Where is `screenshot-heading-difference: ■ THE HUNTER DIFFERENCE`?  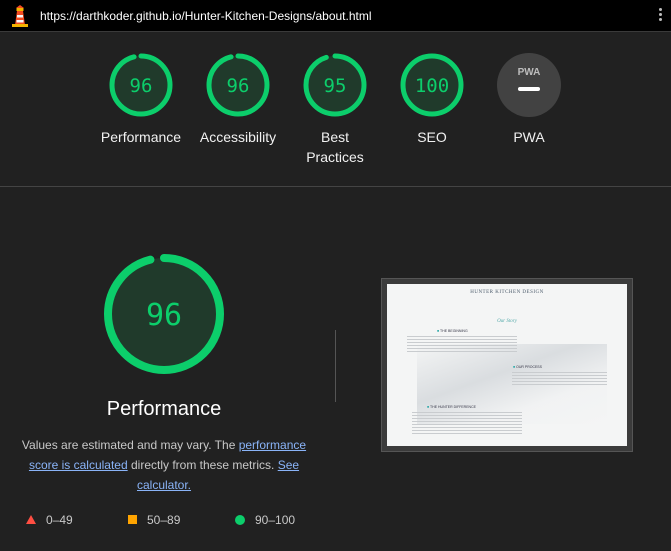 screenshot-heading-difference: ■ THE HUNTER DIFFERENCE is located at coordinates (451, 407).